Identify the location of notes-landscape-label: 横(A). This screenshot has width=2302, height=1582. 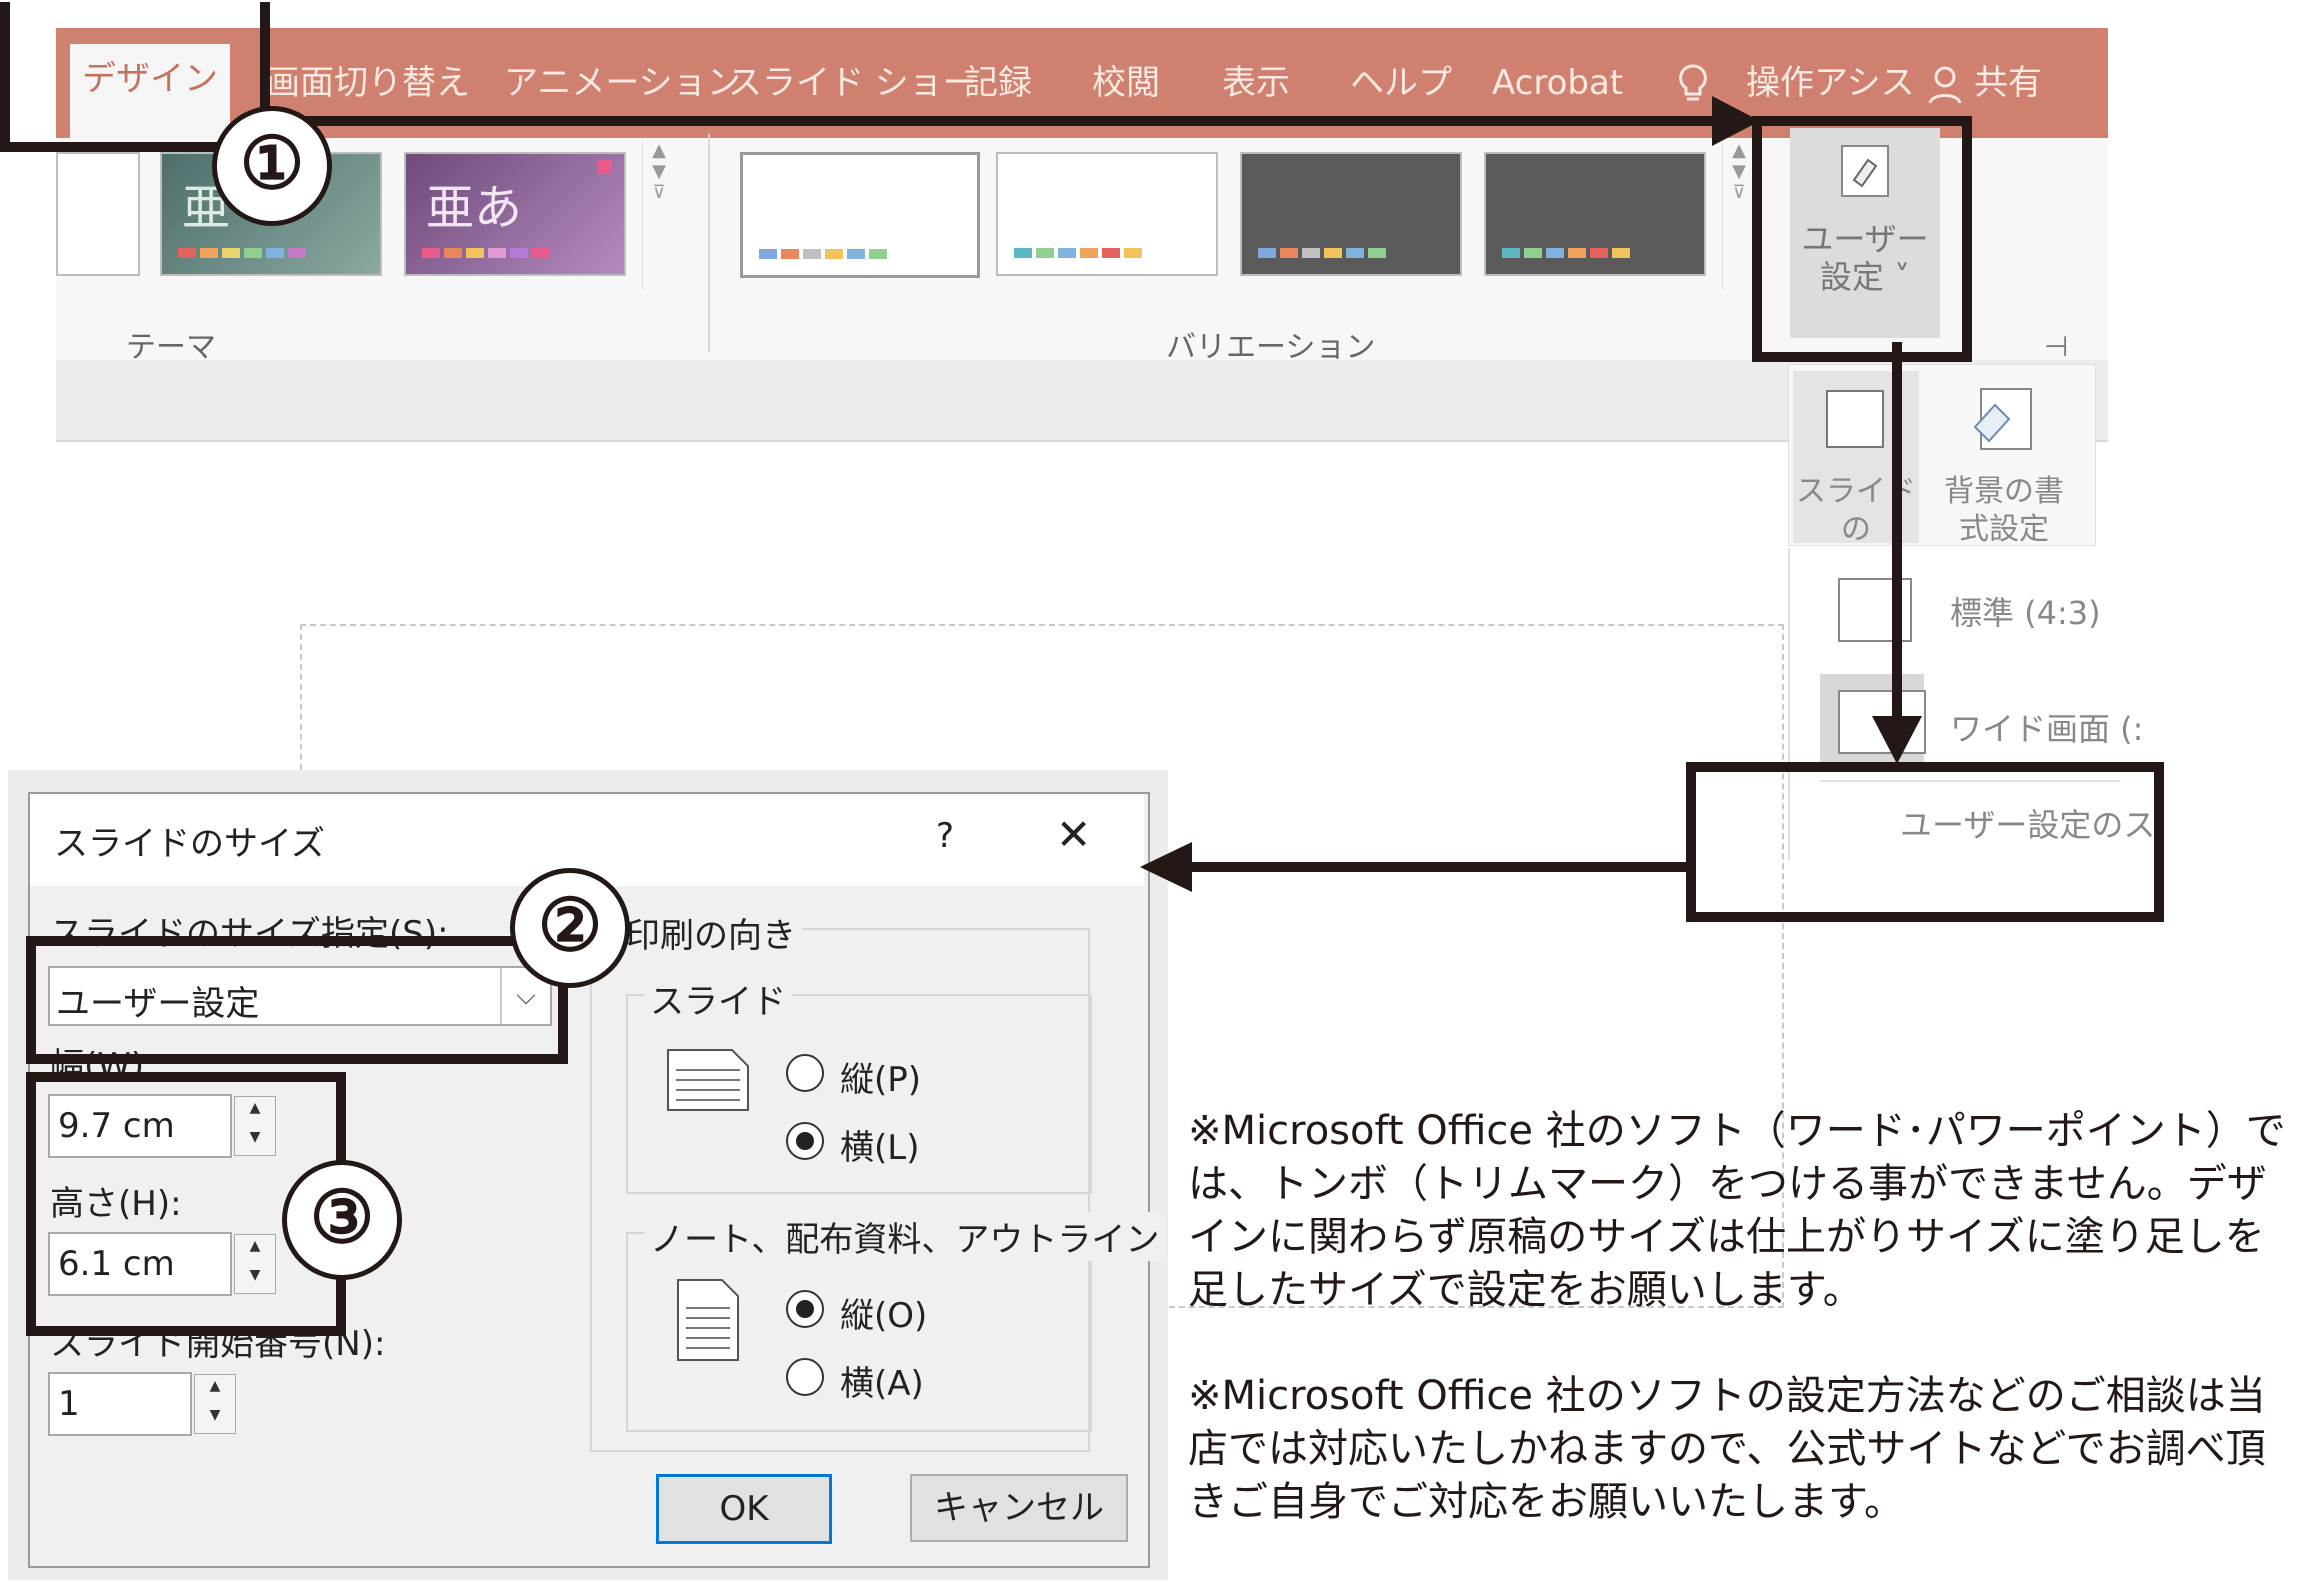
(882, 1384).